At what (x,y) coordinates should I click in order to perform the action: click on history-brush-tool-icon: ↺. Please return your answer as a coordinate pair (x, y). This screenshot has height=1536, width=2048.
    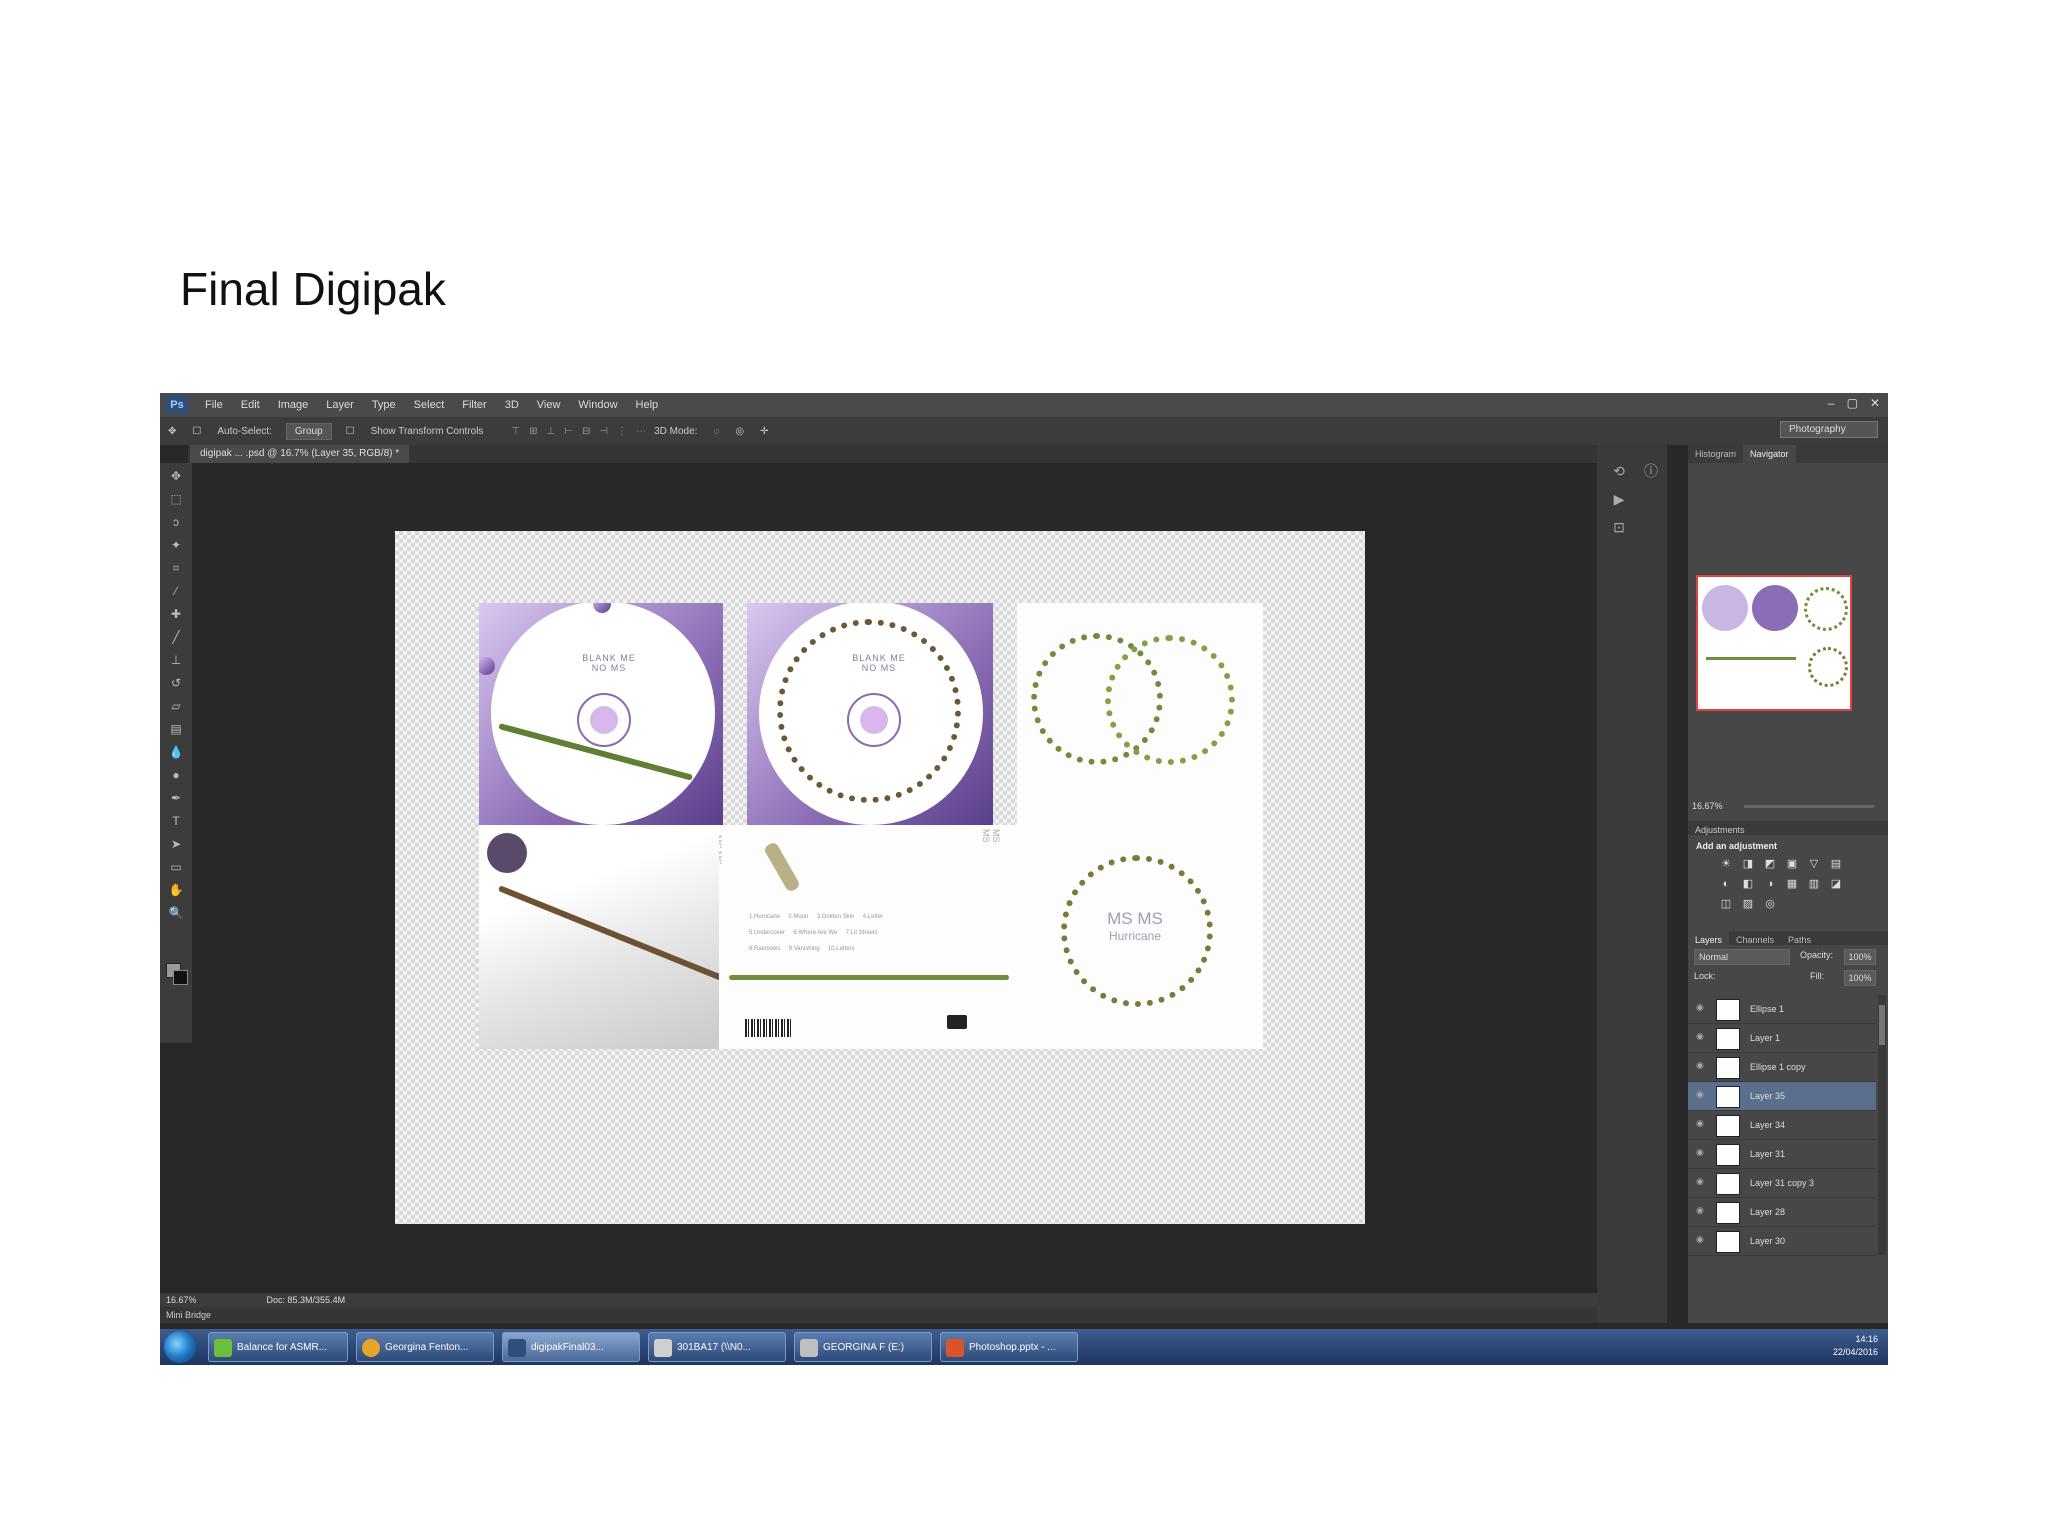
    Looking at the image, I should click on (176, 683).